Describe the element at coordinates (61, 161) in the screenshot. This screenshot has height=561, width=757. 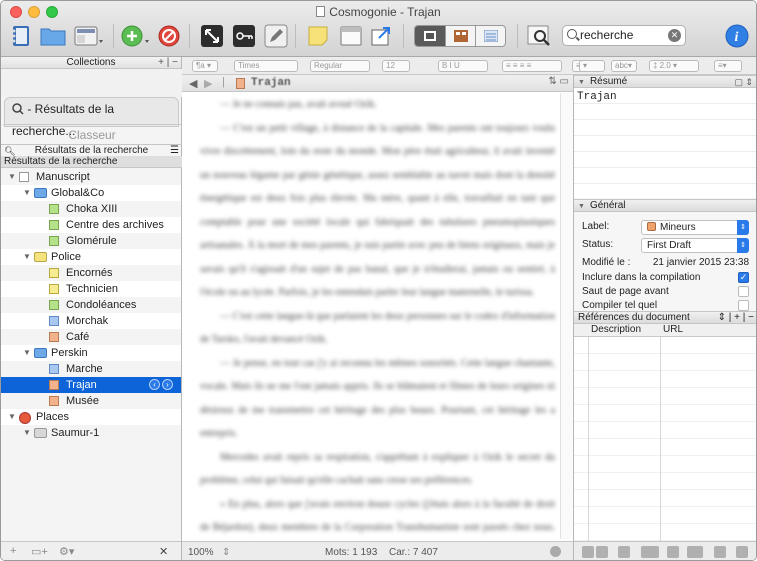
I see `results-header-label: Résultats de la recherche` at that location.